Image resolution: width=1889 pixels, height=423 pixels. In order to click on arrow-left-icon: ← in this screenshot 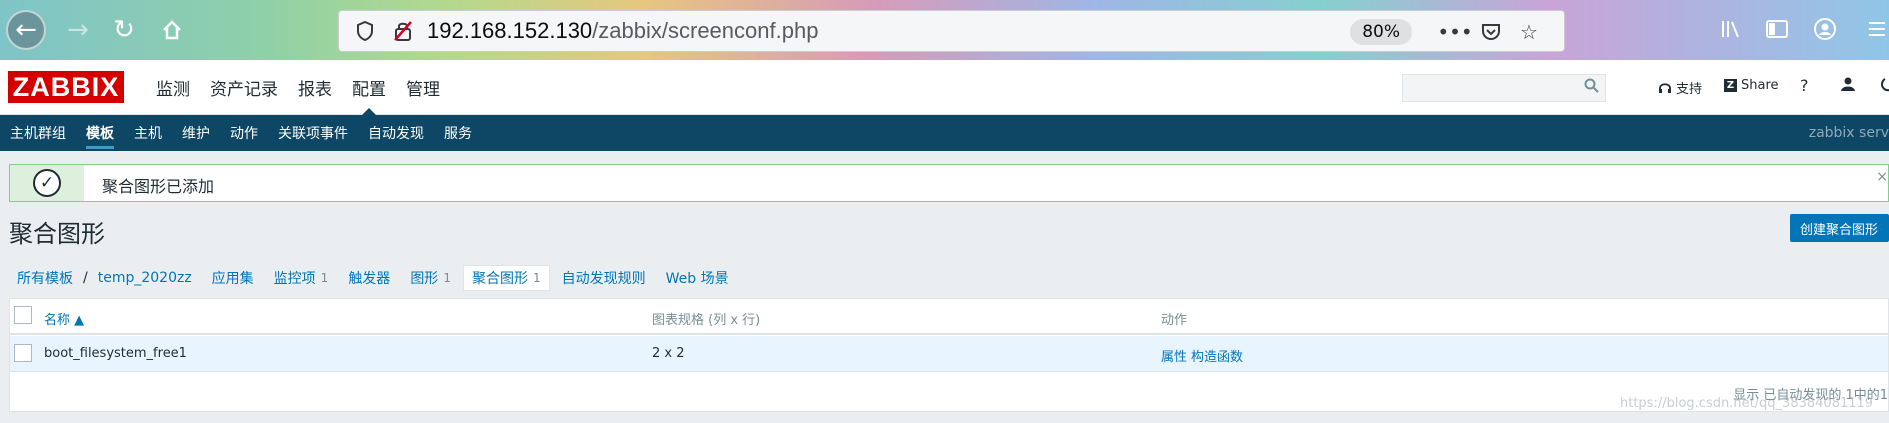, I will do `click(26, 30)`.